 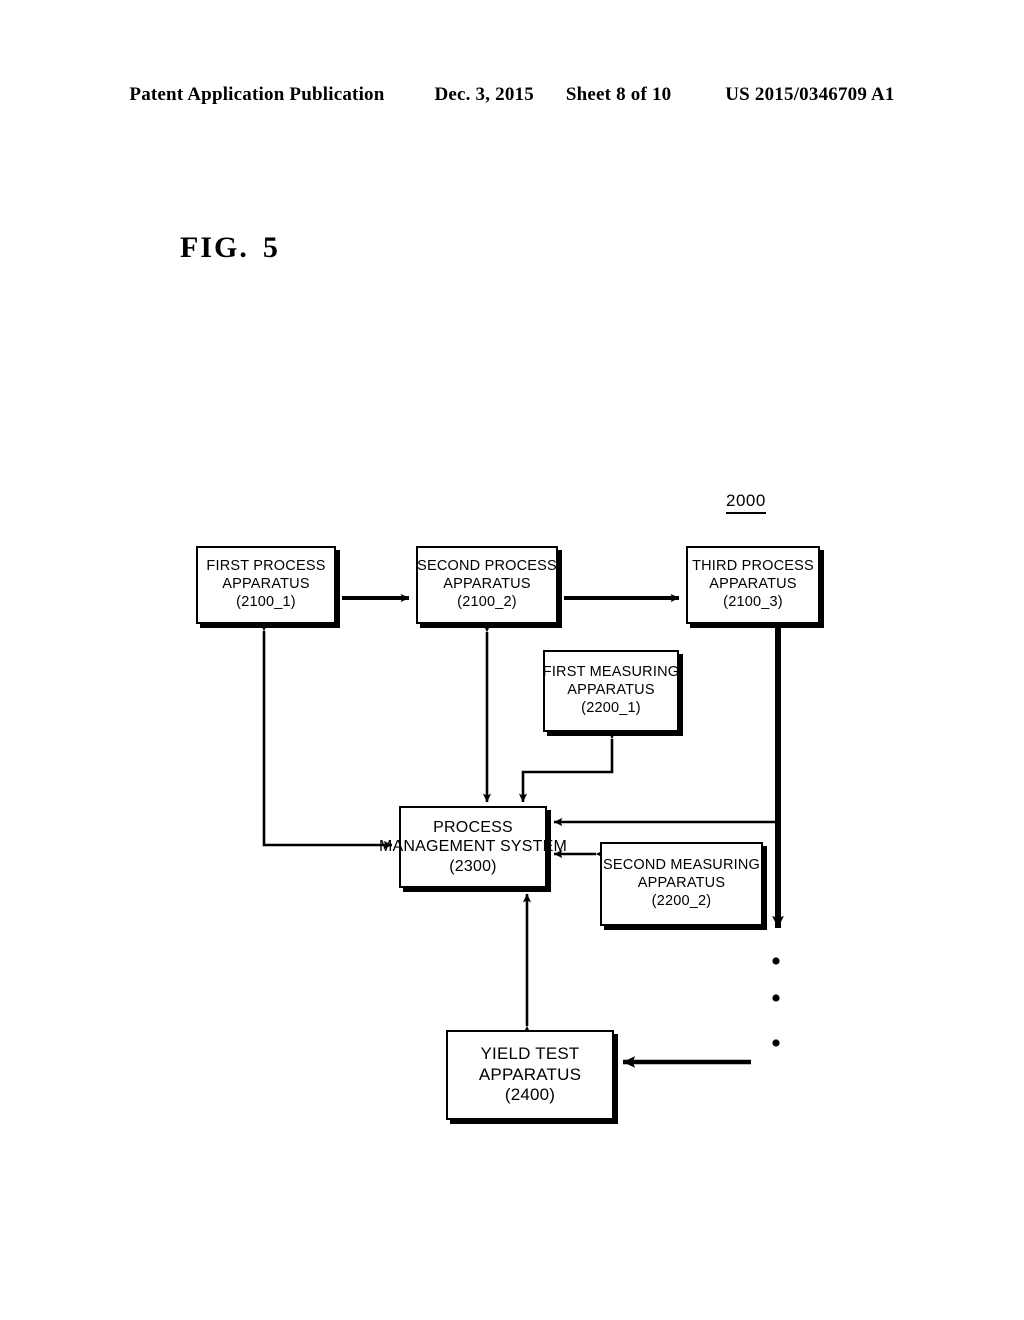 I want to click on node-line-2: MANAGEMENT SYSTEM, so click(x=473, y=847).